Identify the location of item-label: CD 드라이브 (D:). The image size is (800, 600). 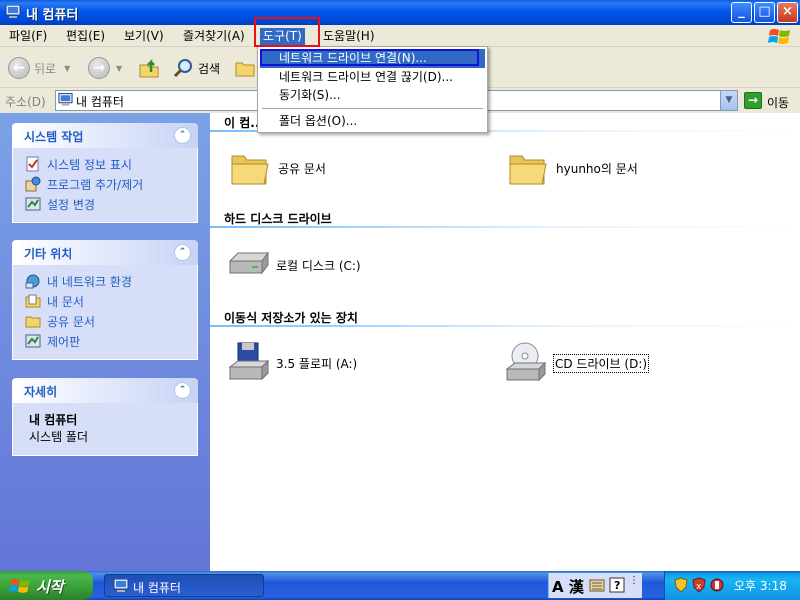
(601, 363).